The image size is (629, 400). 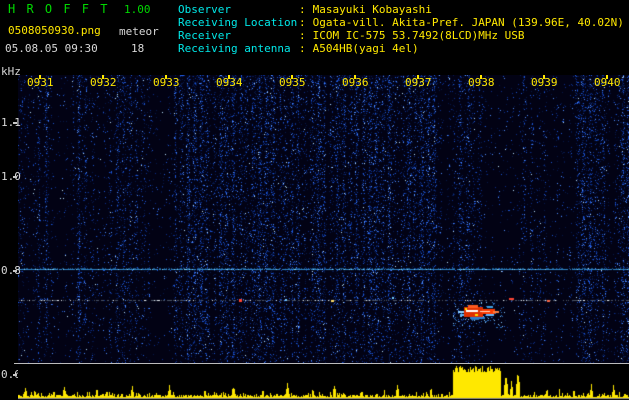 What do you see at coordinates (238, 22) in the screenshot?
I see `header-label: Receiving Location` at bounding box center [238, 22].